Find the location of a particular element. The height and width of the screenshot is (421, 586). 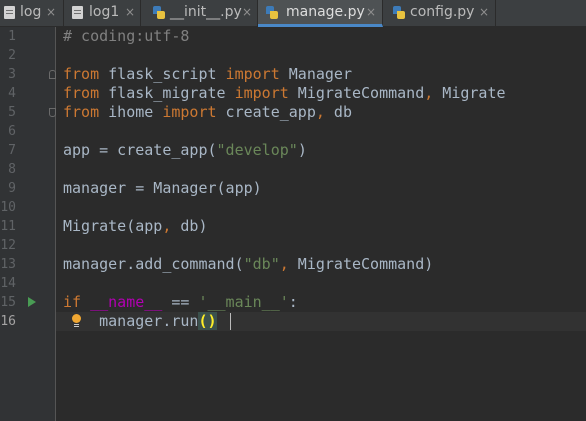

code-token: ) is located at coordinates (302, 150).